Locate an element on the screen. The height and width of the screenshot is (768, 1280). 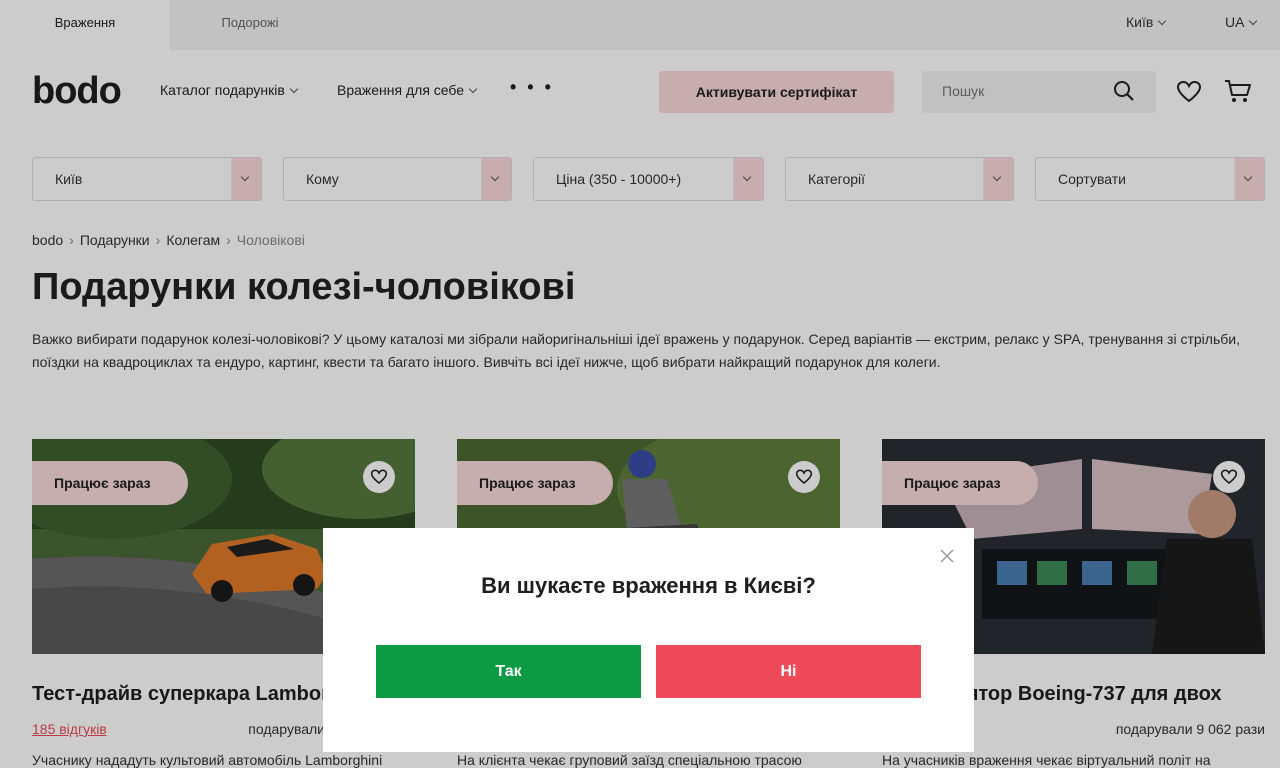
city-confirm-dialog: Ви шукаєте враження в Києві? Так Ні is located at coordinates (648, 640).